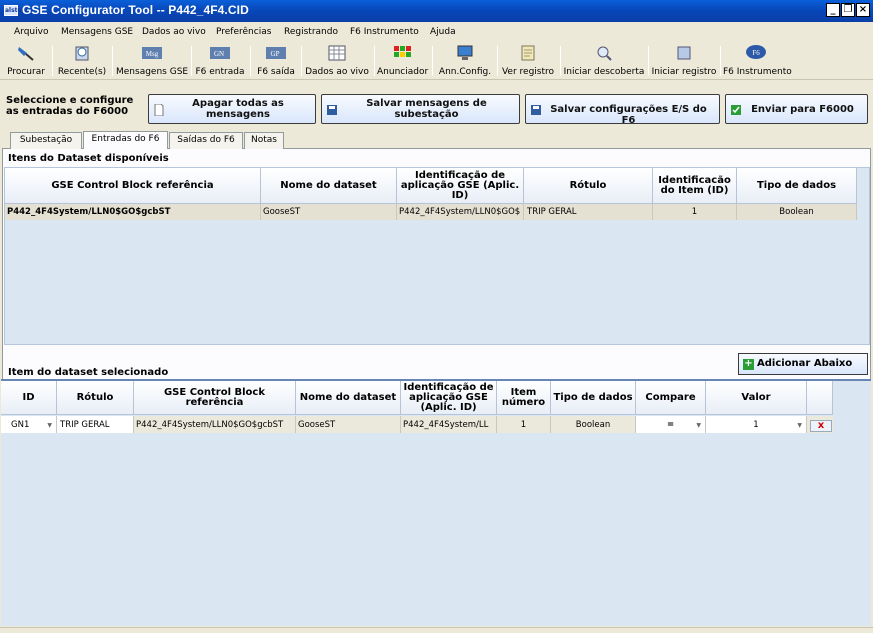  Describe the element at coordinates (524, 398) in the screenshot. I see `col-header-item-number: Item número` at that location.